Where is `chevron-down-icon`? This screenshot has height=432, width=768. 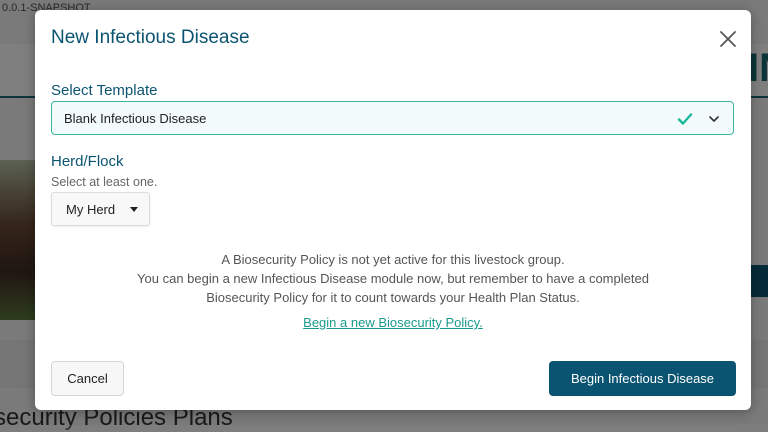 chevron-down-icon is located at coordinates (714, 119).